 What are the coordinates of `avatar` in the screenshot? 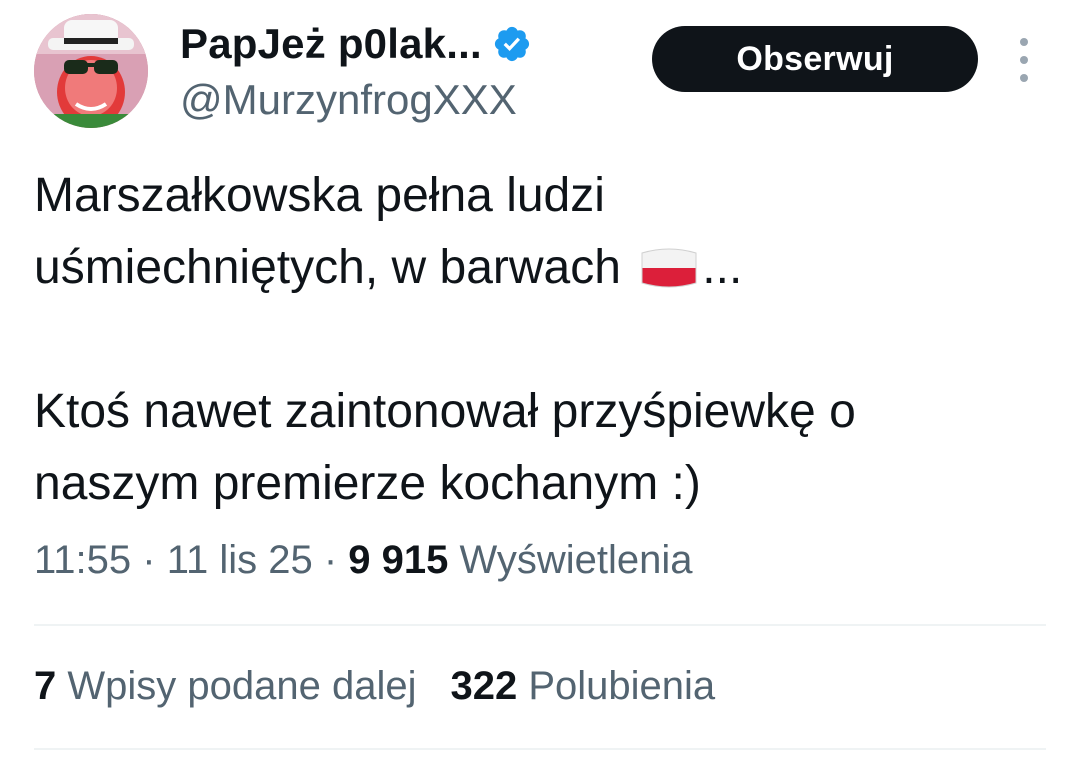 It's located at (91, 71).